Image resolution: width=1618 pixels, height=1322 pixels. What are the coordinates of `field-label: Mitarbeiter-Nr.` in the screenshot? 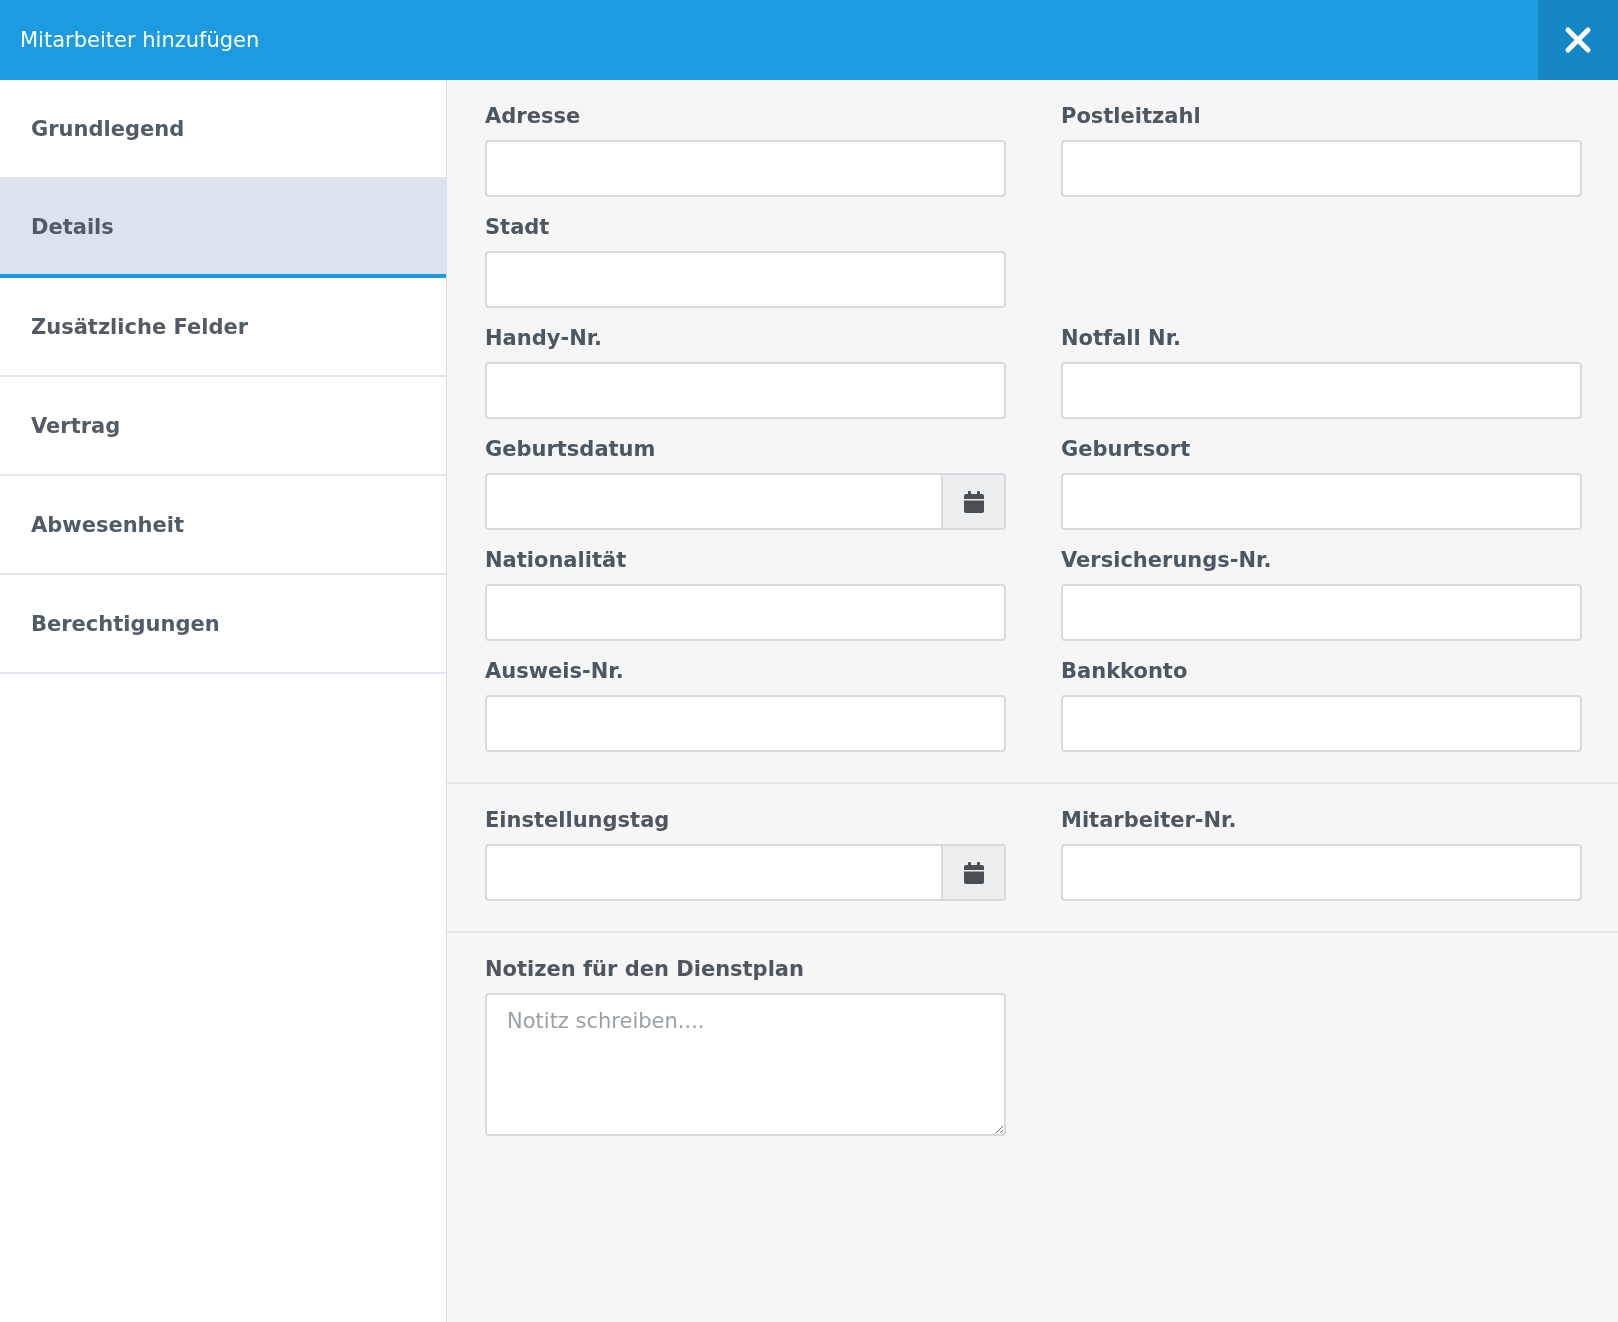 It's located at (1149, 820).